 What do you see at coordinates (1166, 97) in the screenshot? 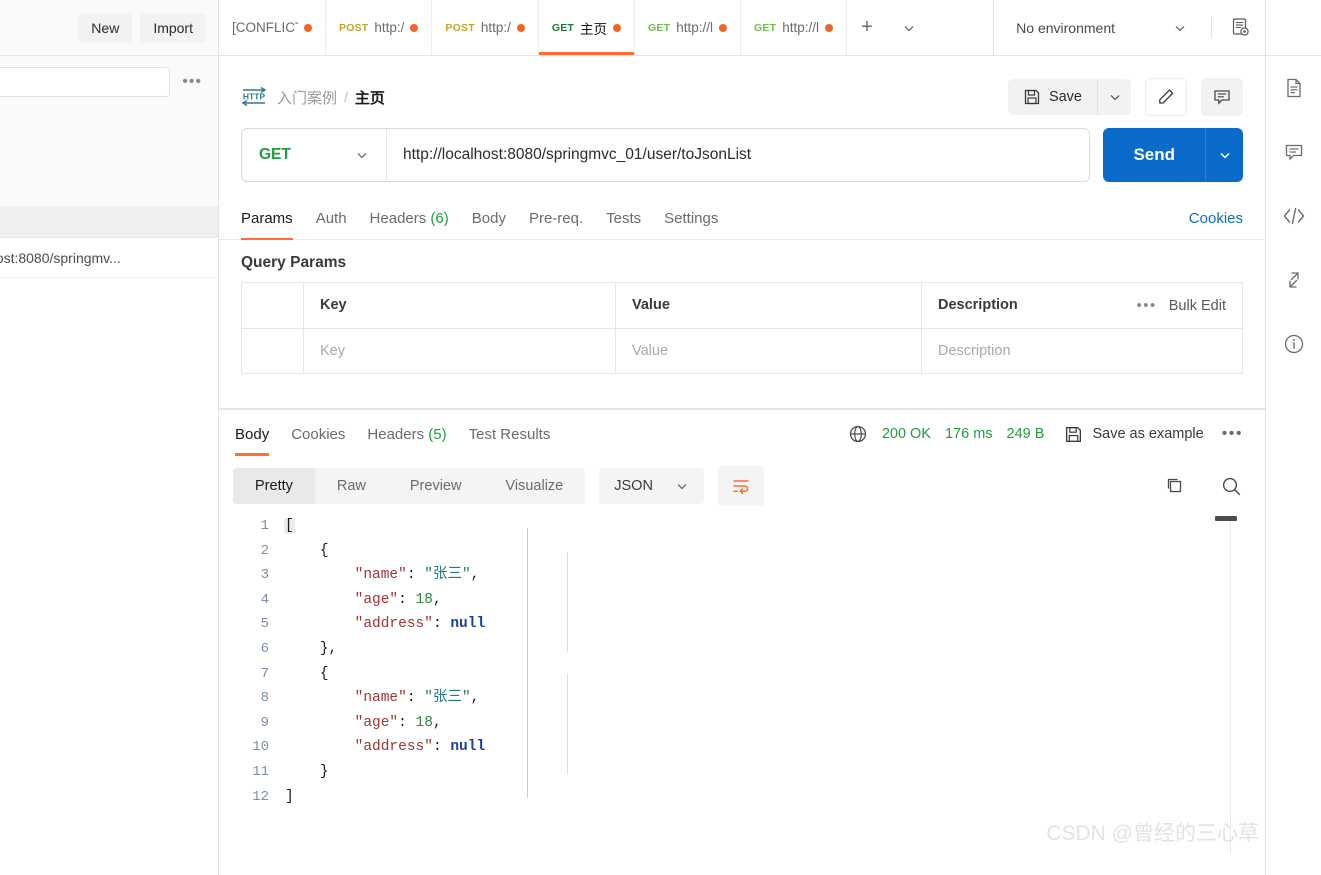
I see `pencil-icon` at bounding box center [1166, 97].